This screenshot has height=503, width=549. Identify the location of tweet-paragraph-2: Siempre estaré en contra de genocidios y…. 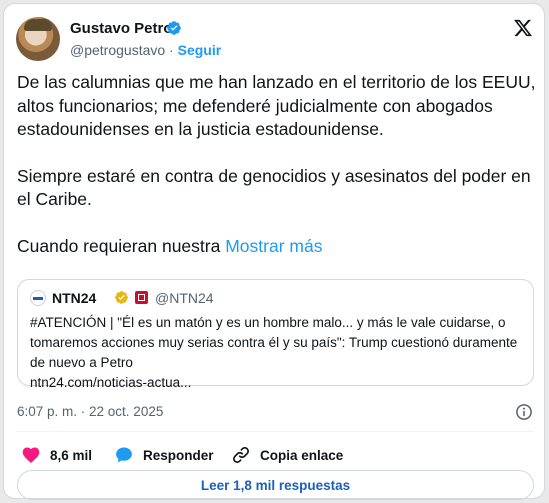
(274, 187).